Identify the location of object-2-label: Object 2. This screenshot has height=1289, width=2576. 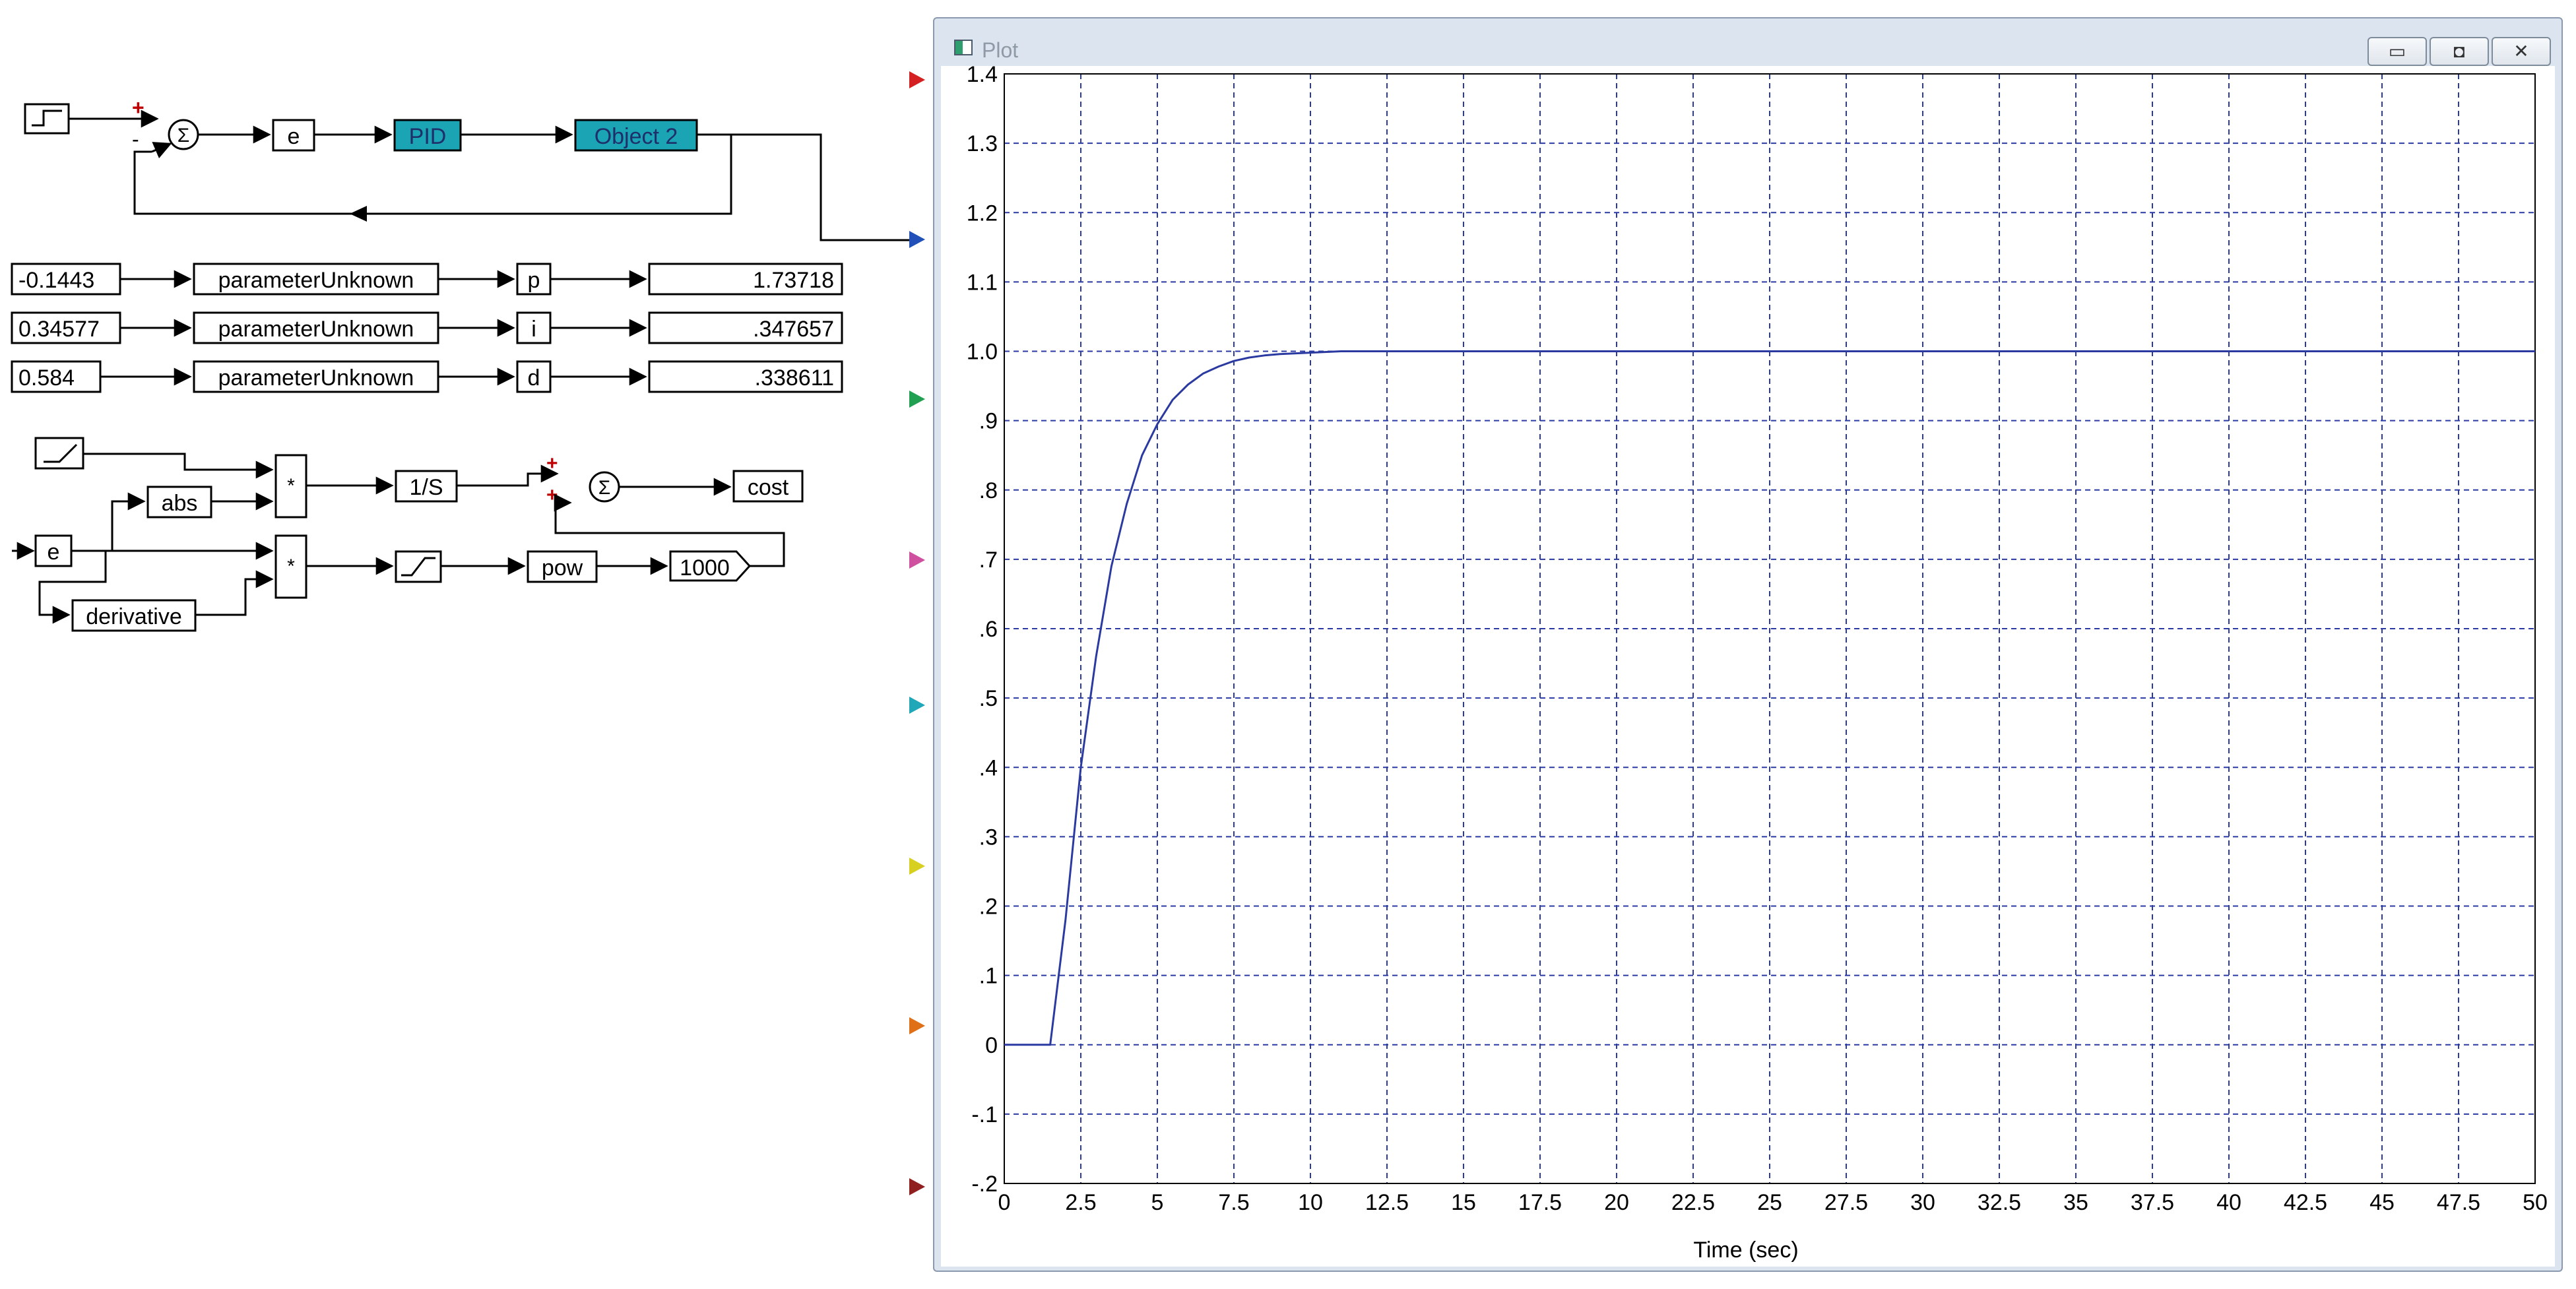
(636, 136).